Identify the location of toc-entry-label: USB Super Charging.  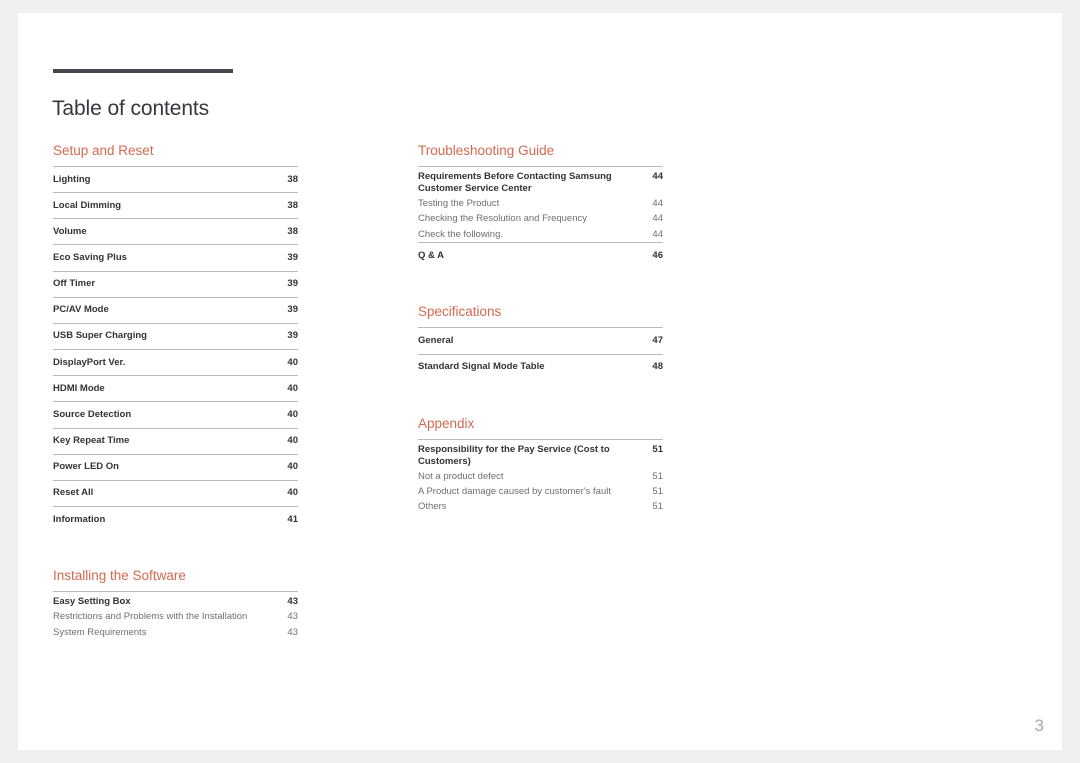
(100, 336).